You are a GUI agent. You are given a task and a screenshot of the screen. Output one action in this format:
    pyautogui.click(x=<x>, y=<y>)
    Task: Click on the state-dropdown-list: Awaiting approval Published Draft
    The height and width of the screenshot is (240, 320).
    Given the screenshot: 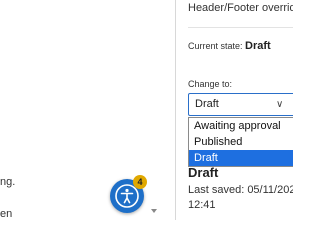 What is the action you would take?
    pyautogui.click(x=240, y=142)
    